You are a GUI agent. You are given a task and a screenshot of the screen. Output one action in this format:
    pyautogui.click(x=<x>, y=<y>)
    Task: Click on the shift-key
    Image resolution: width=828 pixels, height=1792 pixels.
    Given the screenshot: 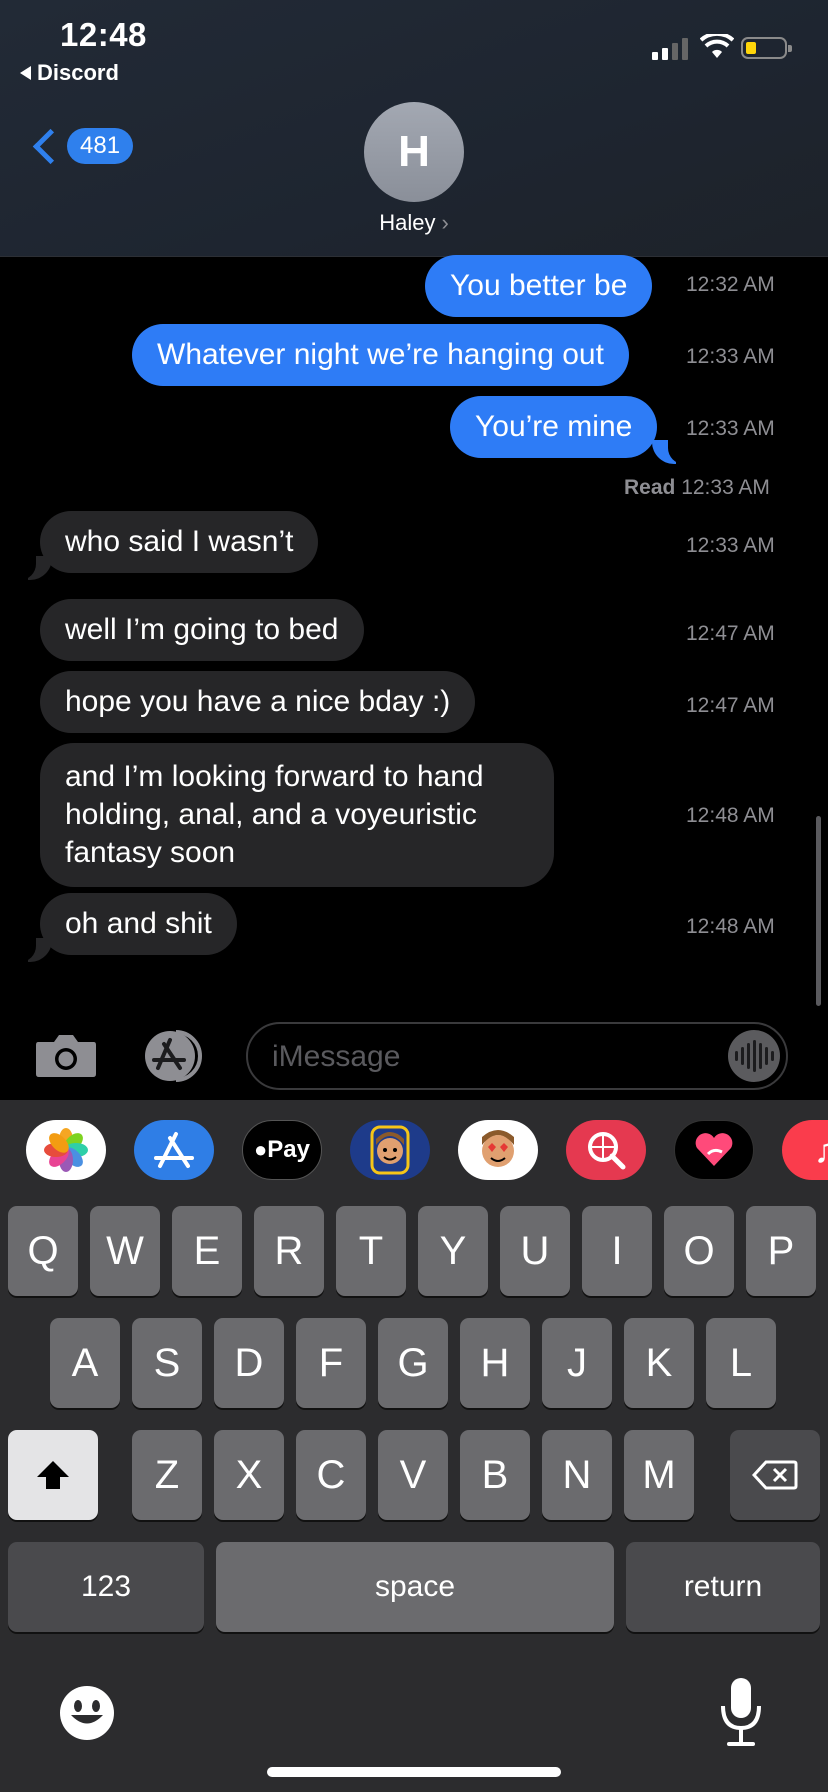 What is the action you would take?
    pyautogui.click(x=53, y=1475)
    